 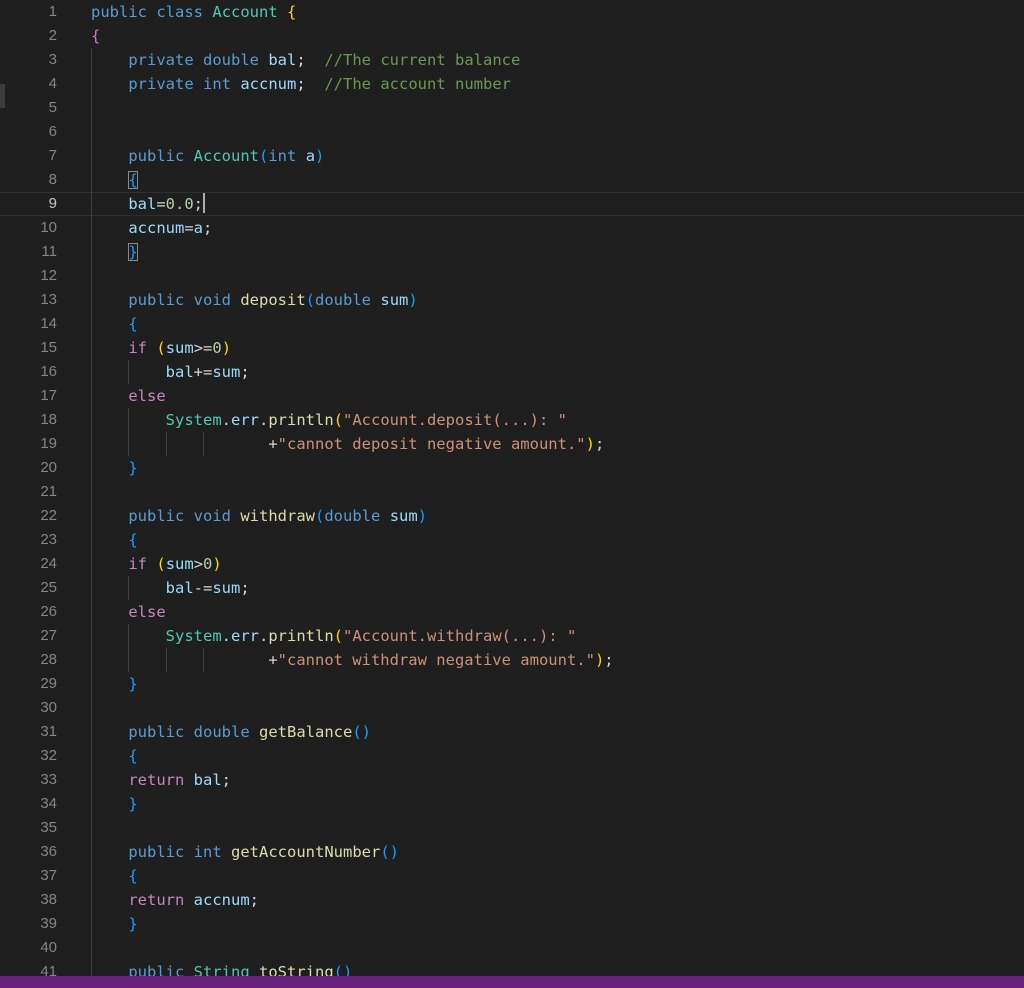 I want to click on code-line: 23 {, so click(x=512, y=540).